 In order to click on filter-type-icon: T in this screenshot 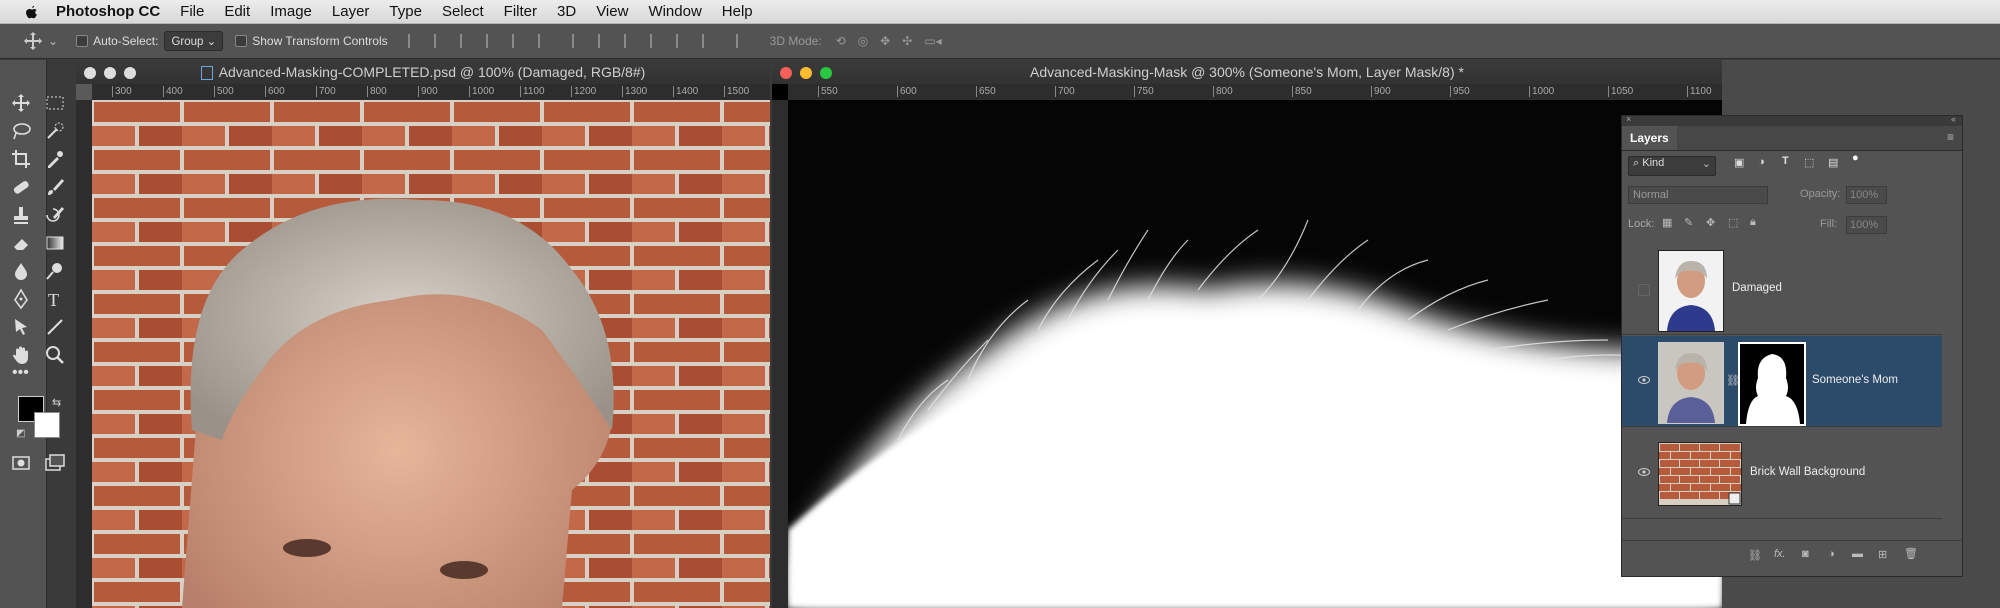, I will do `click(1785, 161)`.